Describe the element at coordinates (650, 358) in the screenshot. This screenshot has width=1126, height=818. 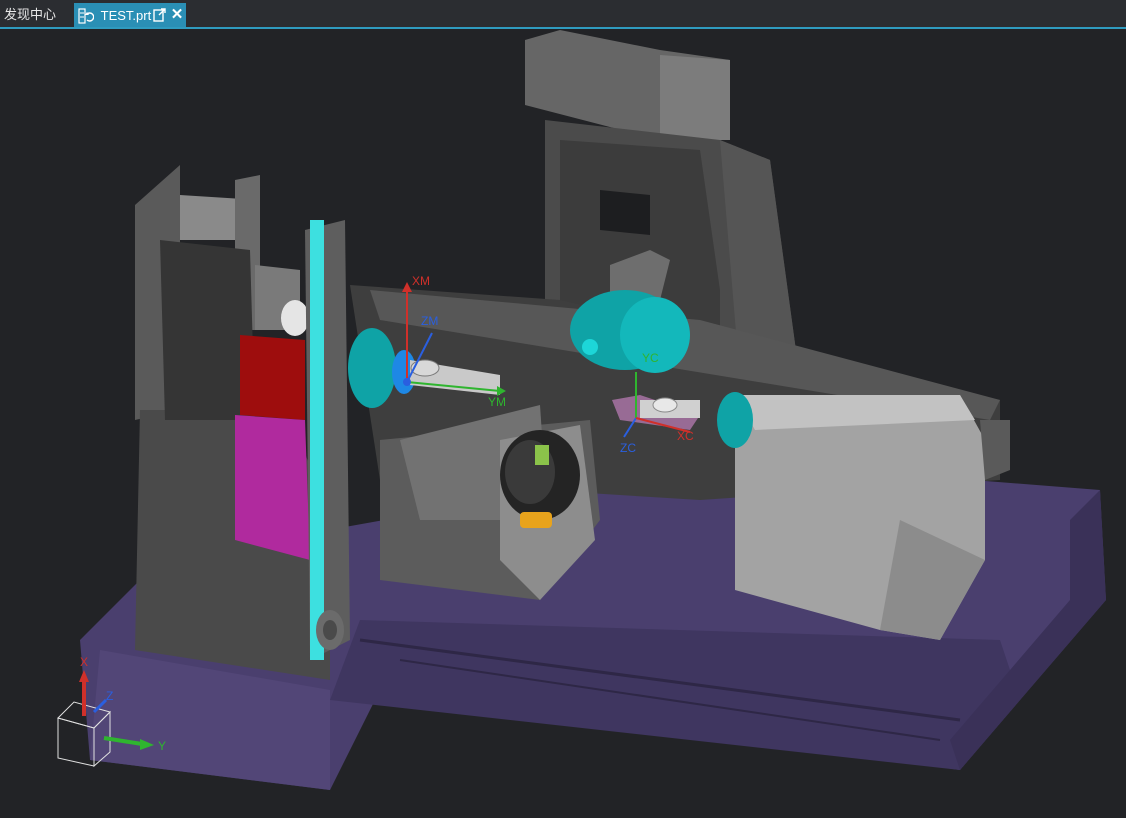
I see `axis-label-yc: YC` at that location.